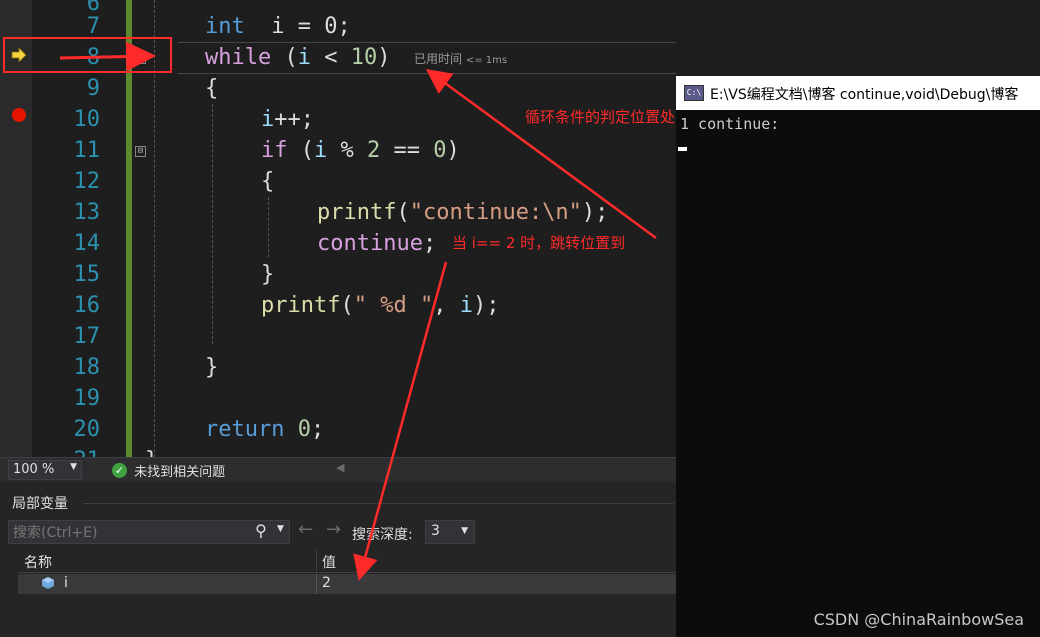 The image size is (1040, 637). What do you see at coordinates (347, 584) in the screenshot?
I see `table-row: i 2` at bounding box center [347, 584].